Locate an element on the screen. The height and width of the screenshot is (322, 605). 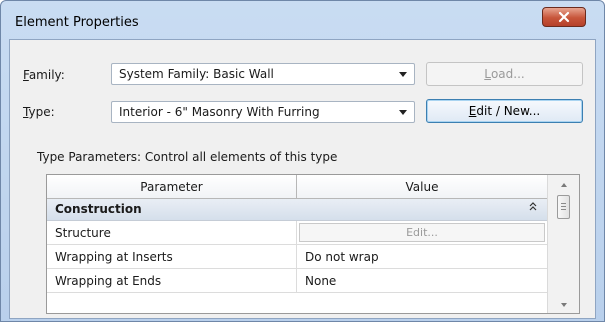
parameter-name: Wrapping at Ends is located at coordinates (172, 280).